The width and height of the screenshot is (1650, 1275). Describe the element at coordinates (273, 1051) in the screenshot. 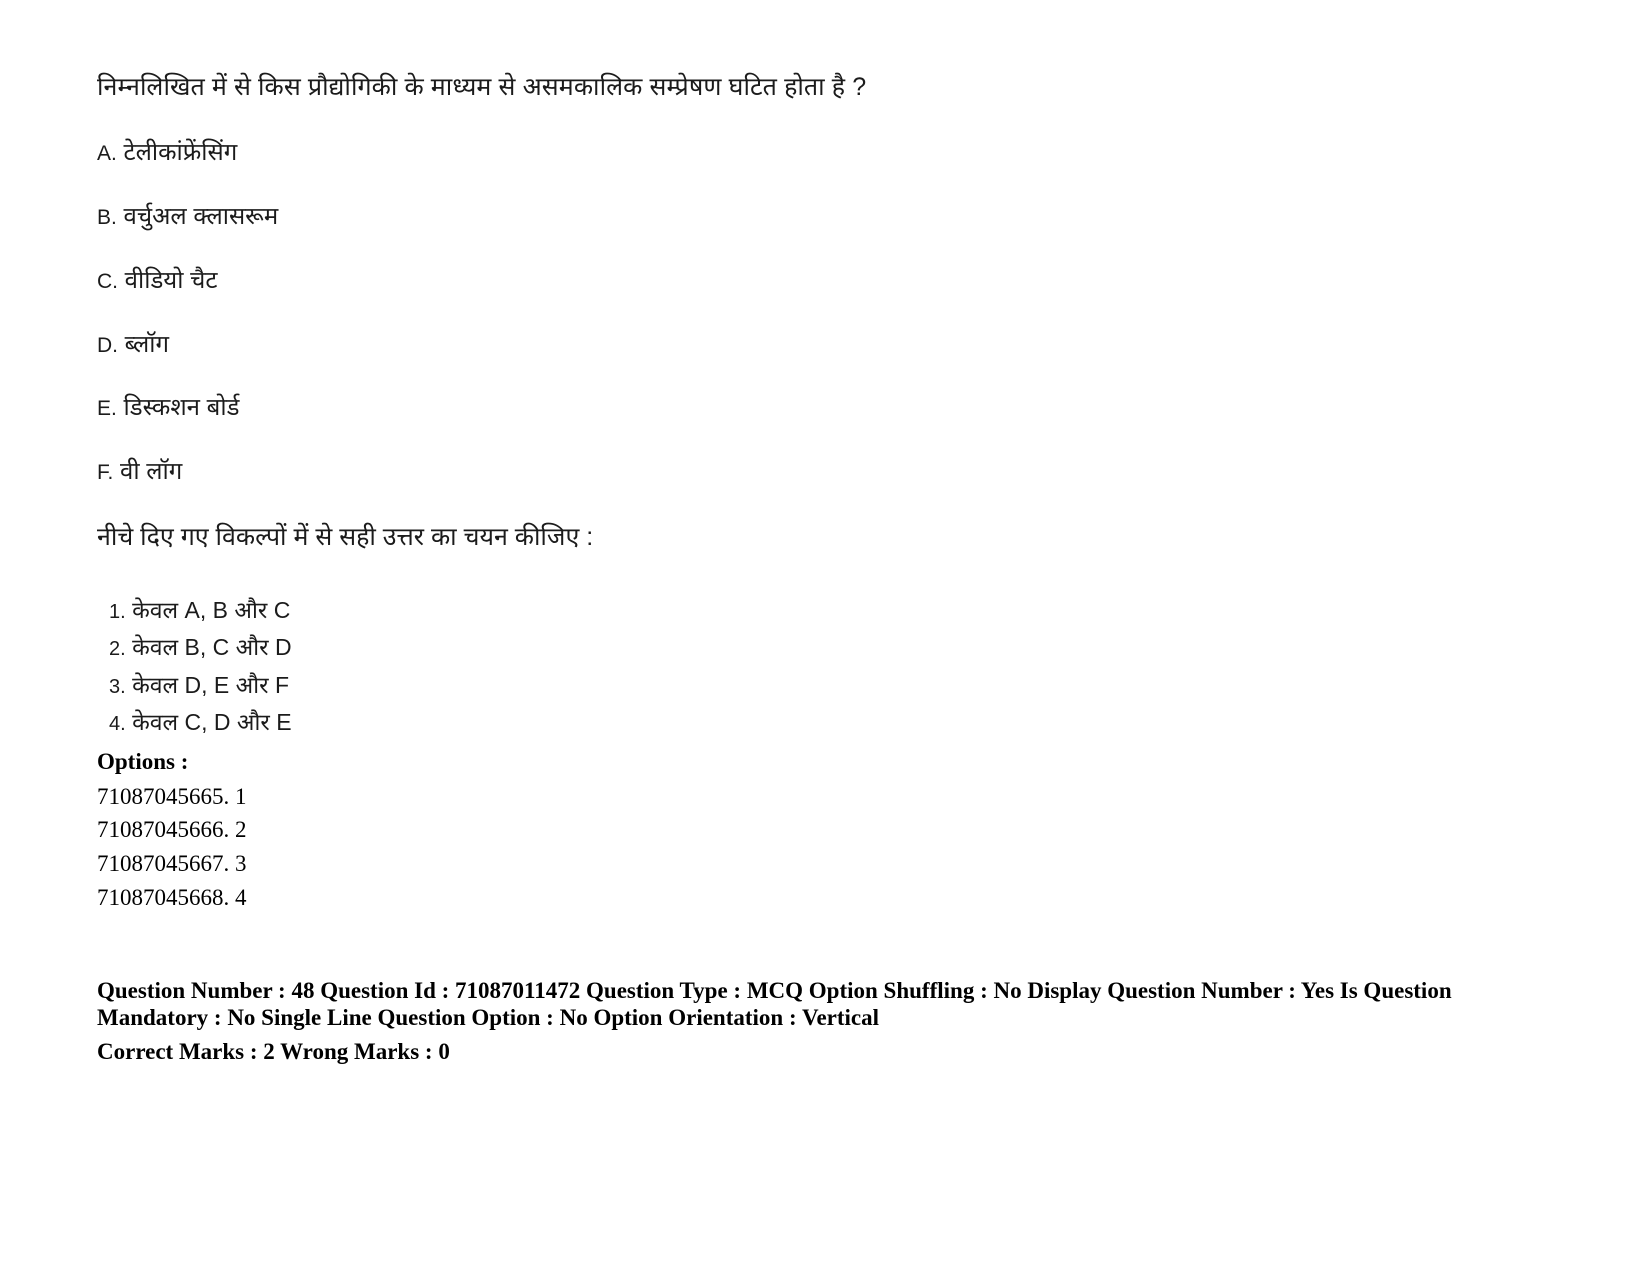

I see `metadata-line-2: Correct Marks : 2 Wrong Marks : 0` at that location.